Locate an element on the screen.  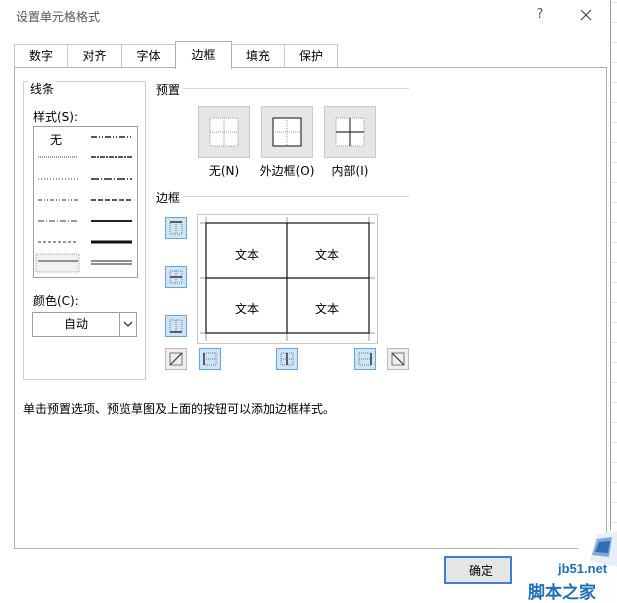
tab-fill: 填充 is located at coordinates (258, 56).